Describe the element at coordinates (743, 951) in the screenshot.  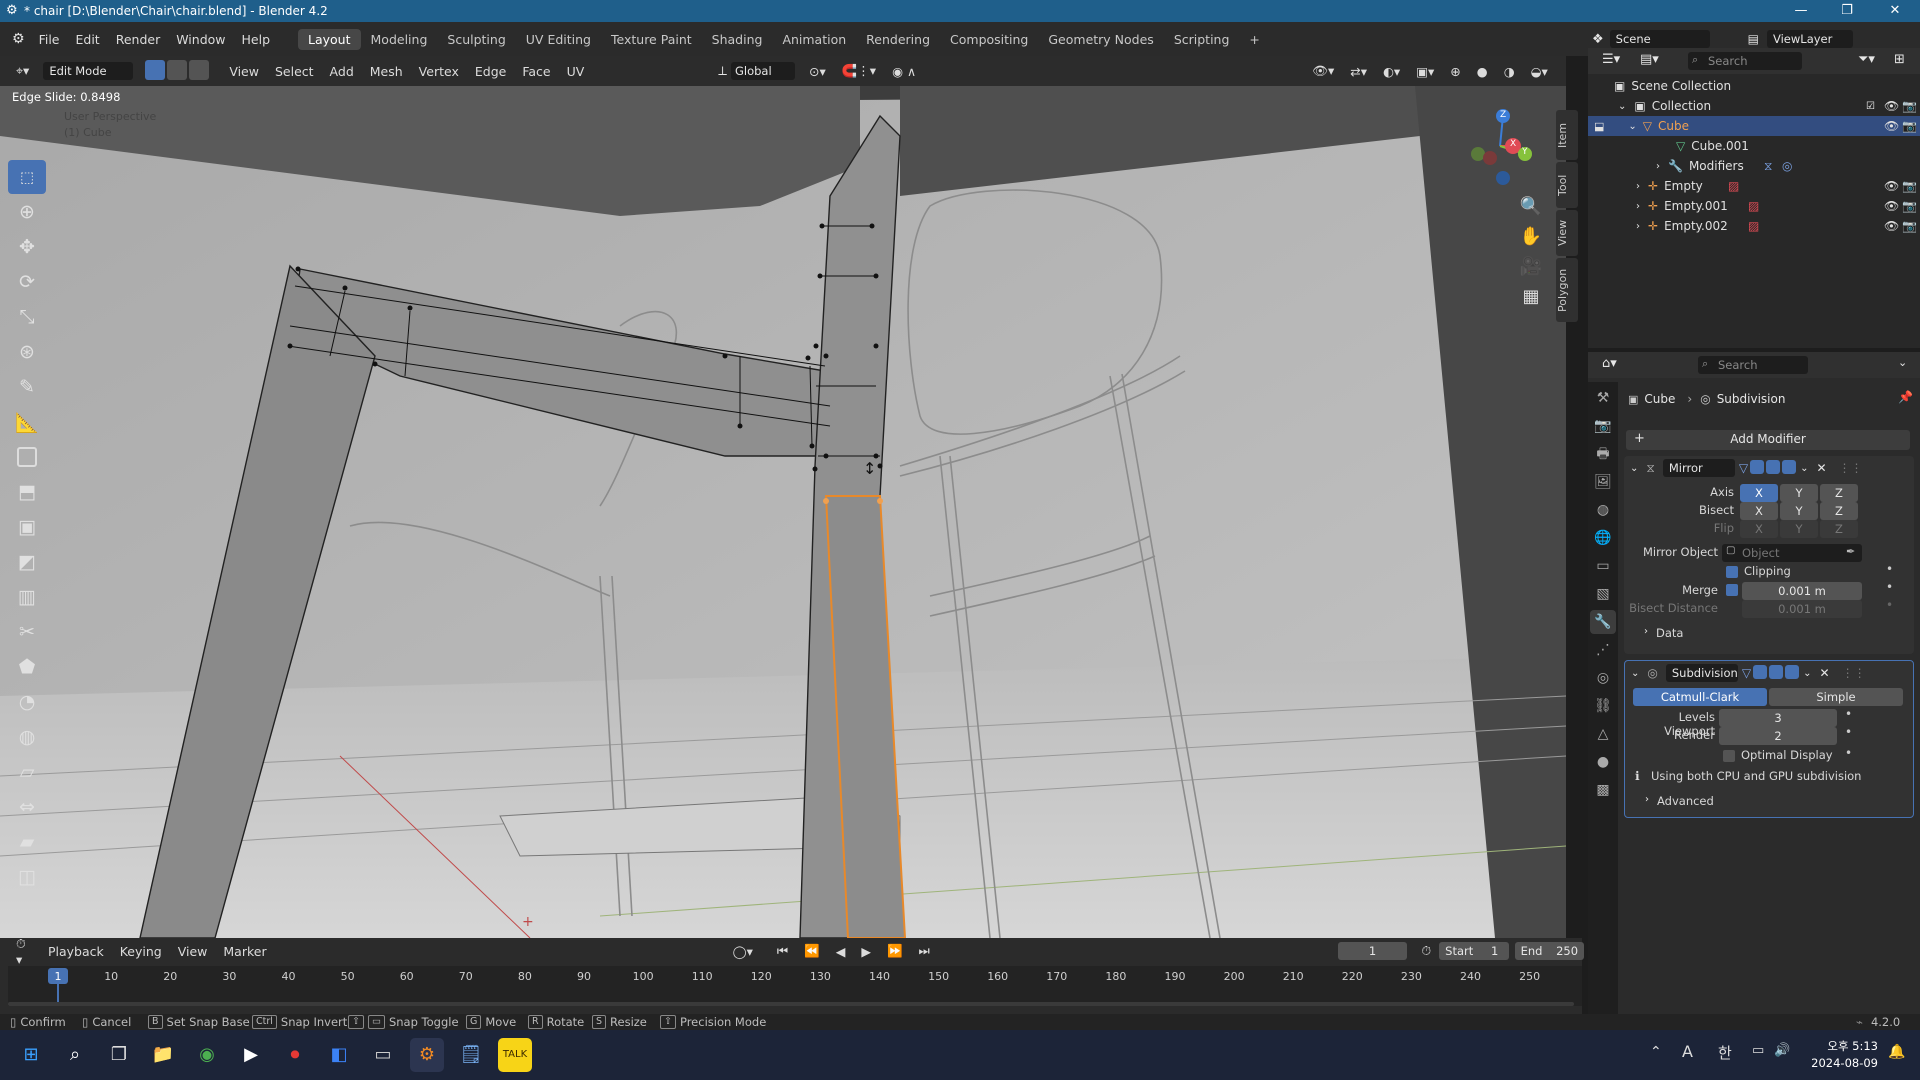
I see `auto-keying-icon: ◯▾` at that location.